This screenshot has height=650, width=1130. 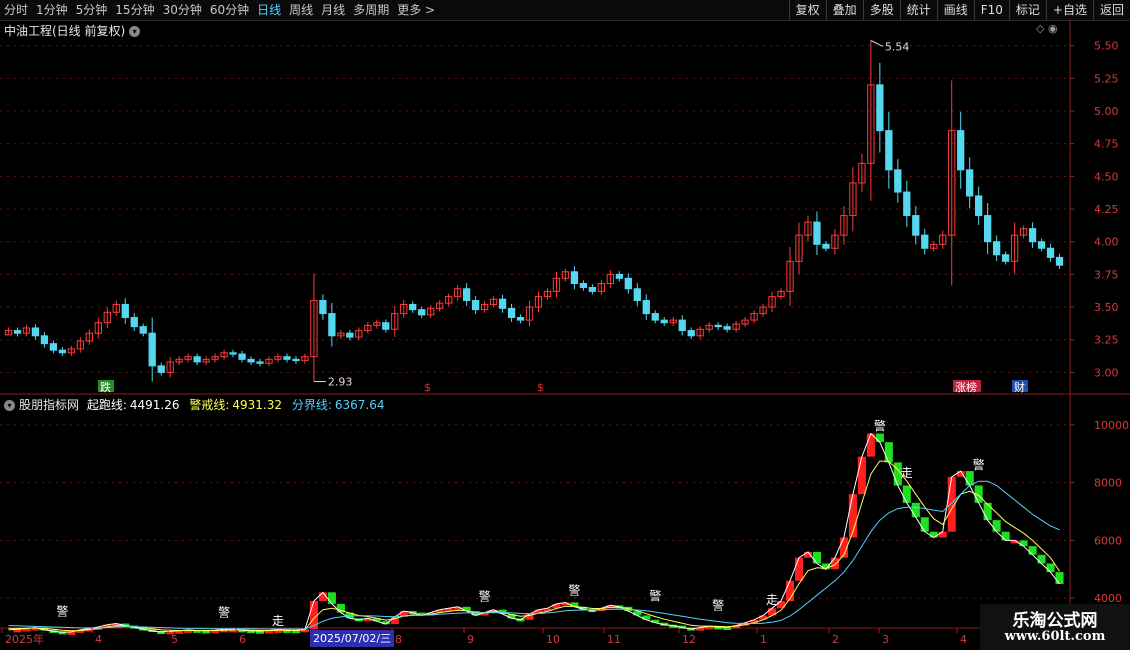 What do you see at coordinates (333, 10) in the screenshot?
I see `tab-monthly: 月线` at bounding box center [333, 10].